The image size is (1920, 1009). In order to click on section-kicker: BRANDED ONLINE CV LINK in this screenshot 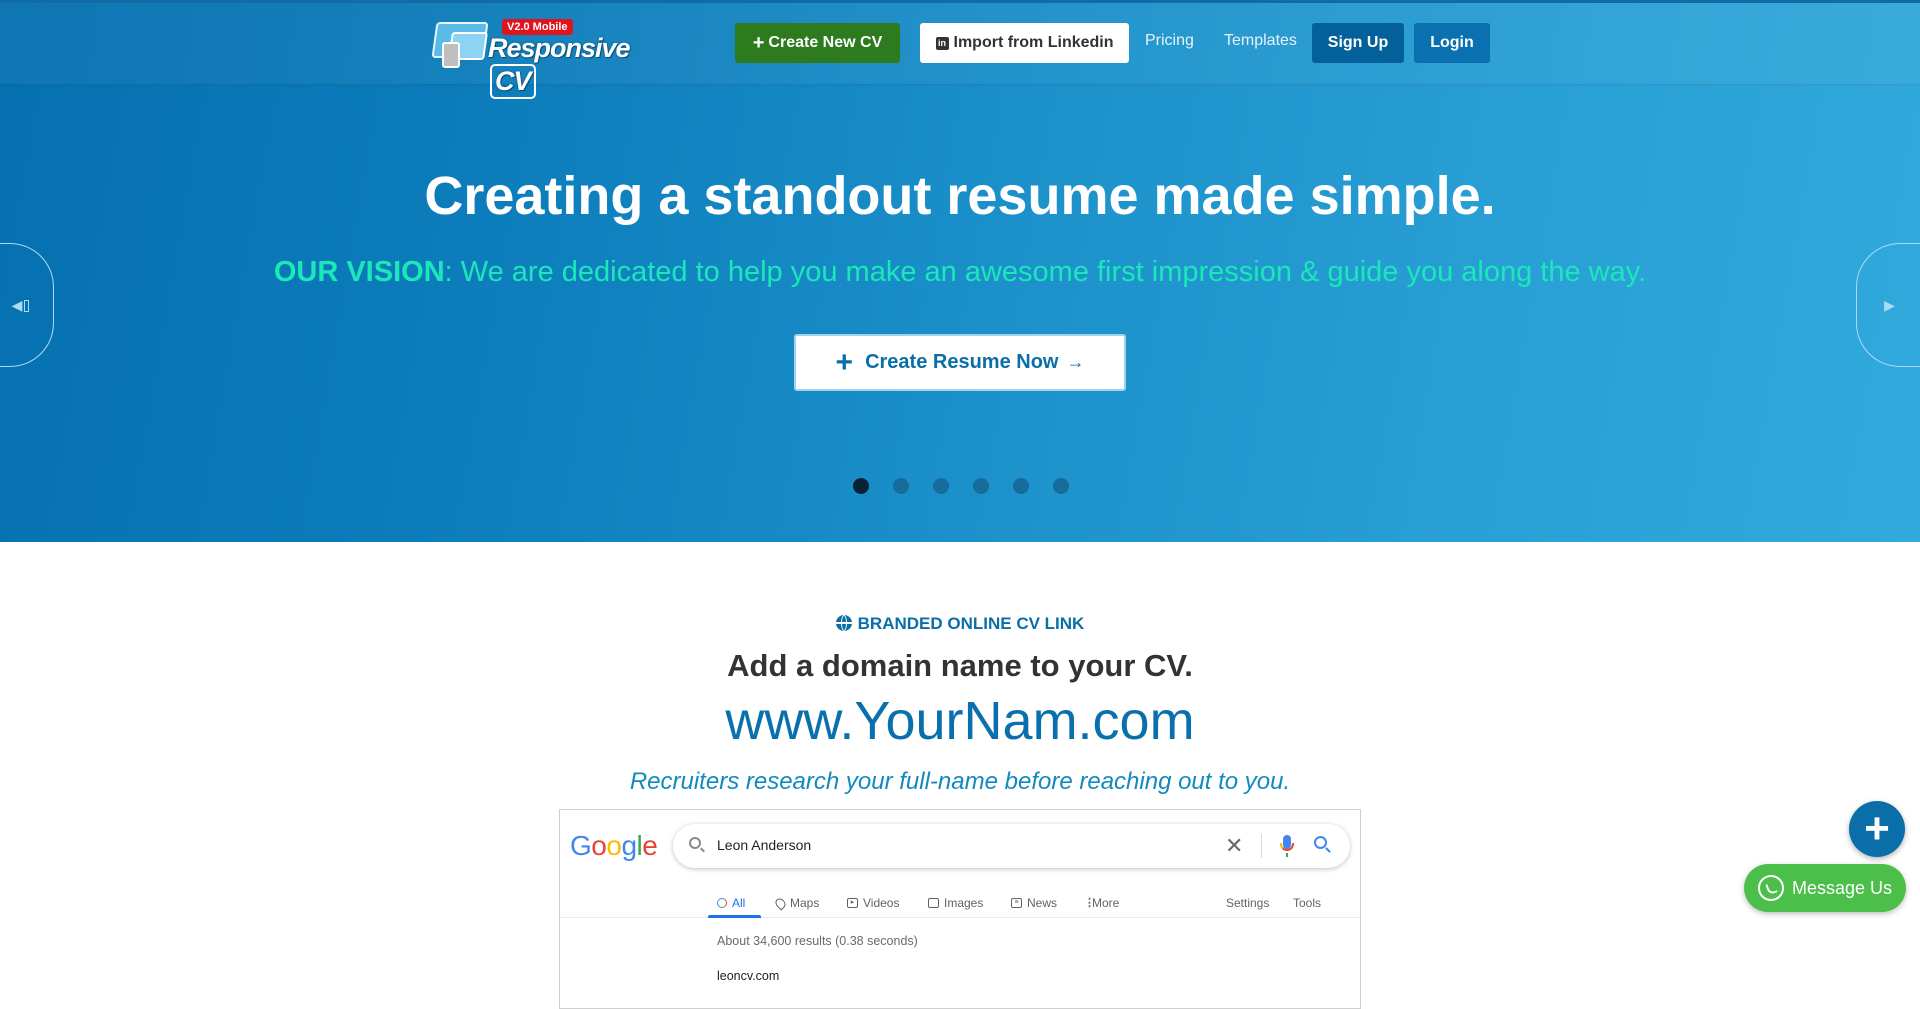, I will do `click(960, 624)`.